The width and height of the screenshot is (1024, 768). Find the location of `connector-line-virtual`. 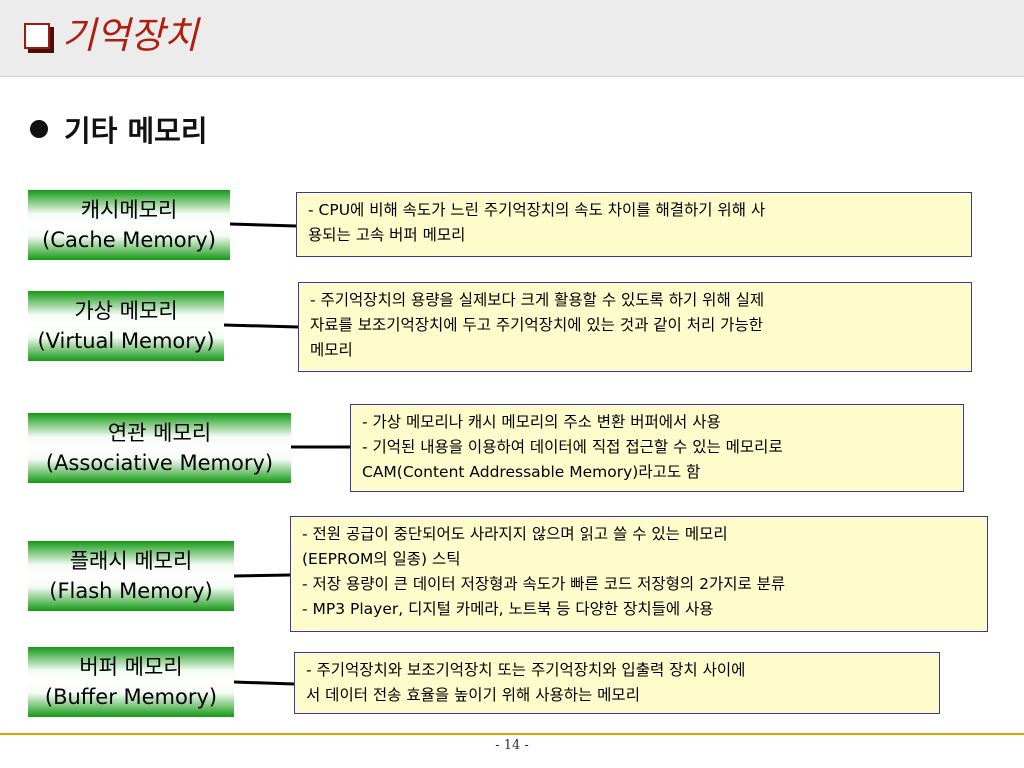

connector-line-virtual is located at coordinates (261, 326).